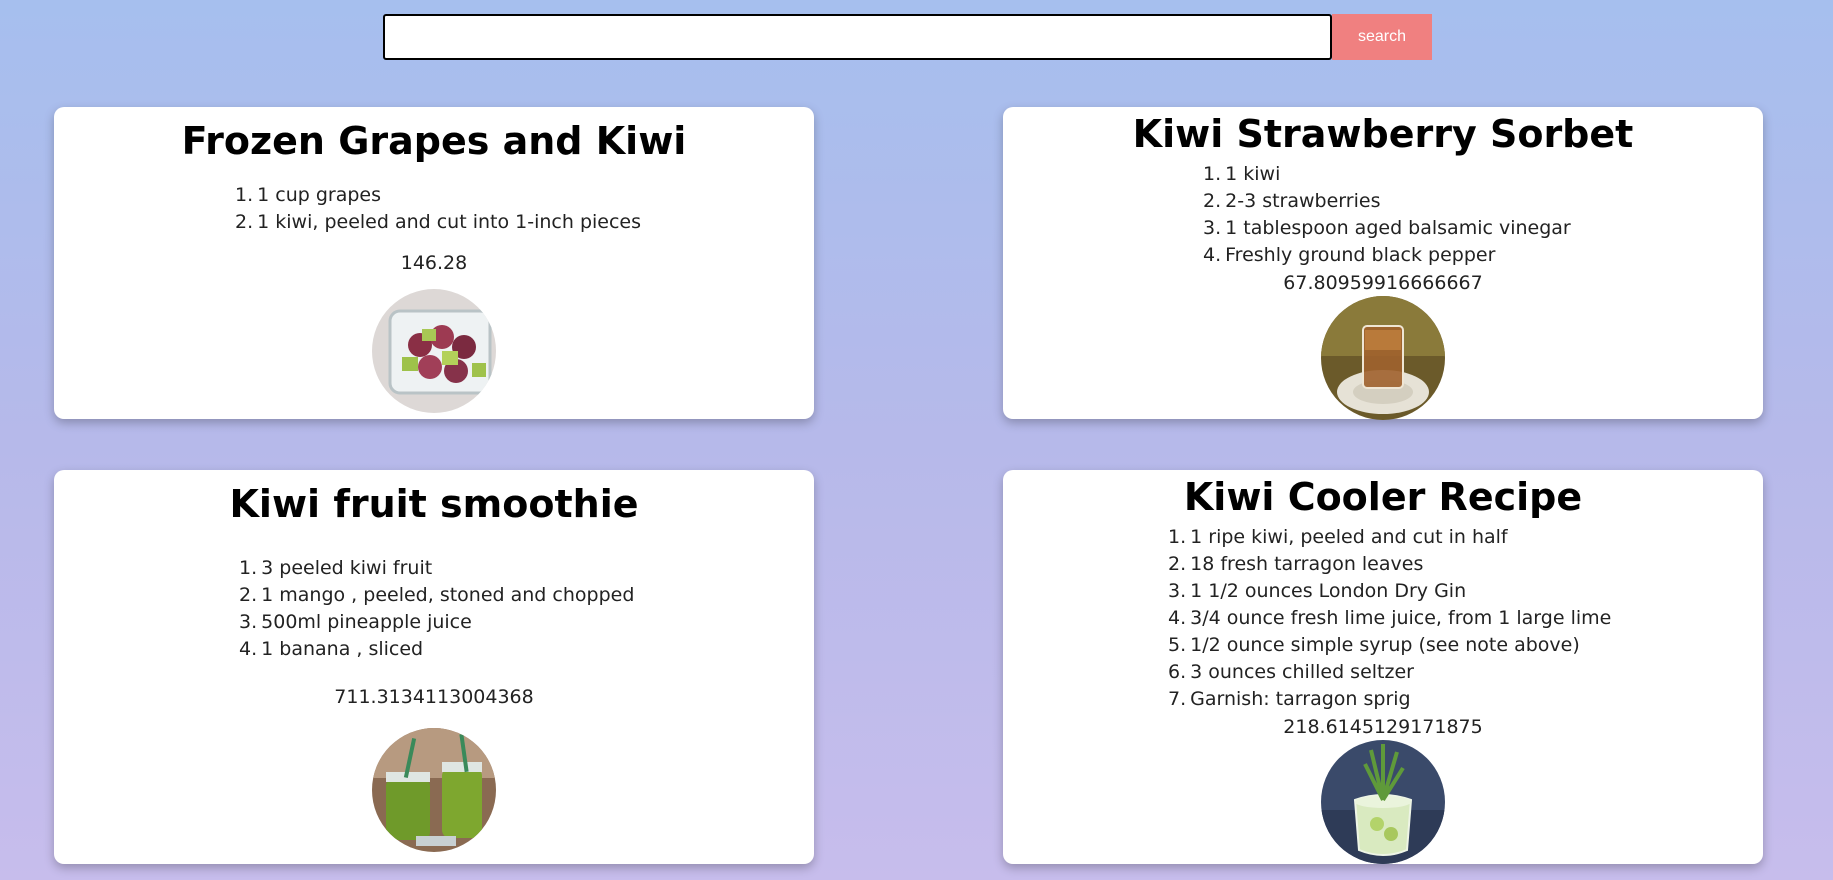 The image size is (1833, 880). I want to click on search-bar: search, so click(907, 37).